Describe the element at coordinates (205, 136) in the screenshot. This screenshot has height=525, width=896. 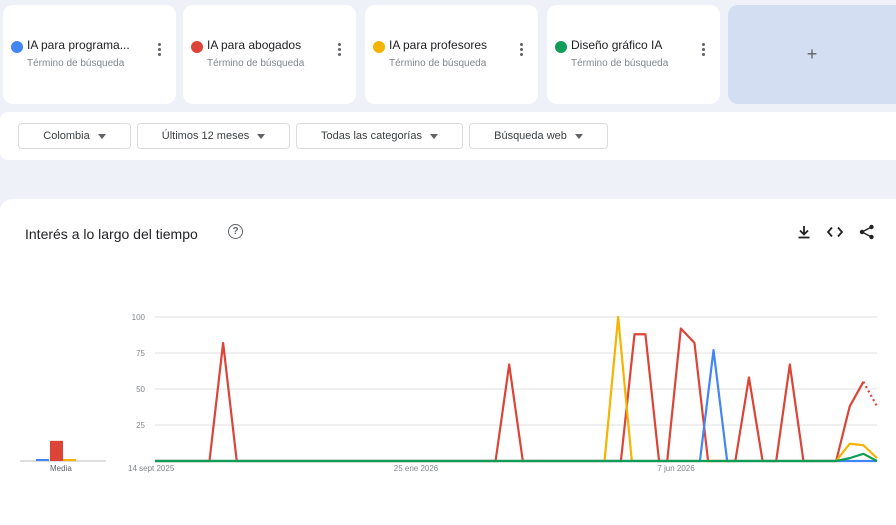
I see `period-filter-label: Últimos 12 meses` at that location.